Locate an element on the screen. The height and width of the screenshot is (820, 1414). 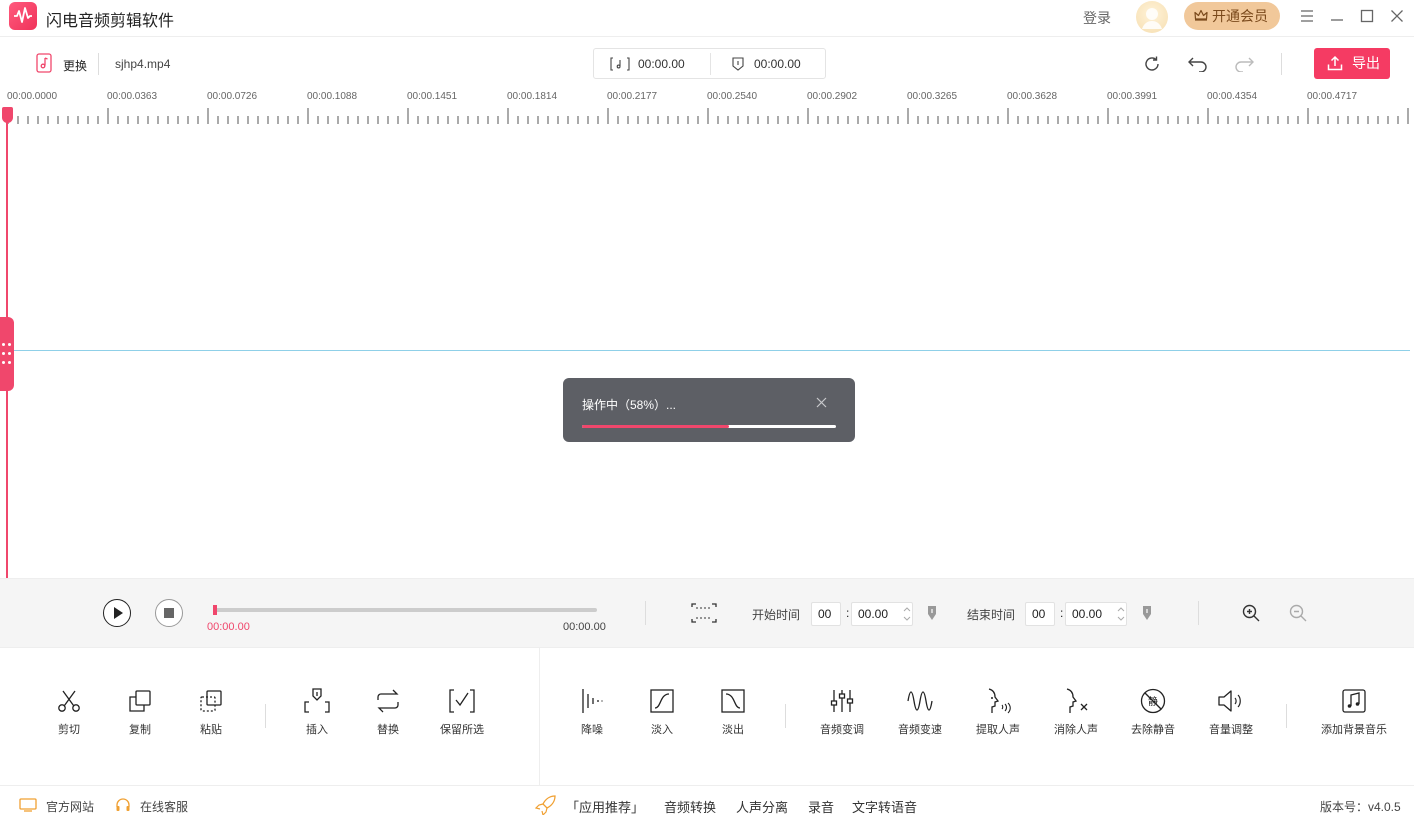
close-icon is located at coordinates (1397, 16).